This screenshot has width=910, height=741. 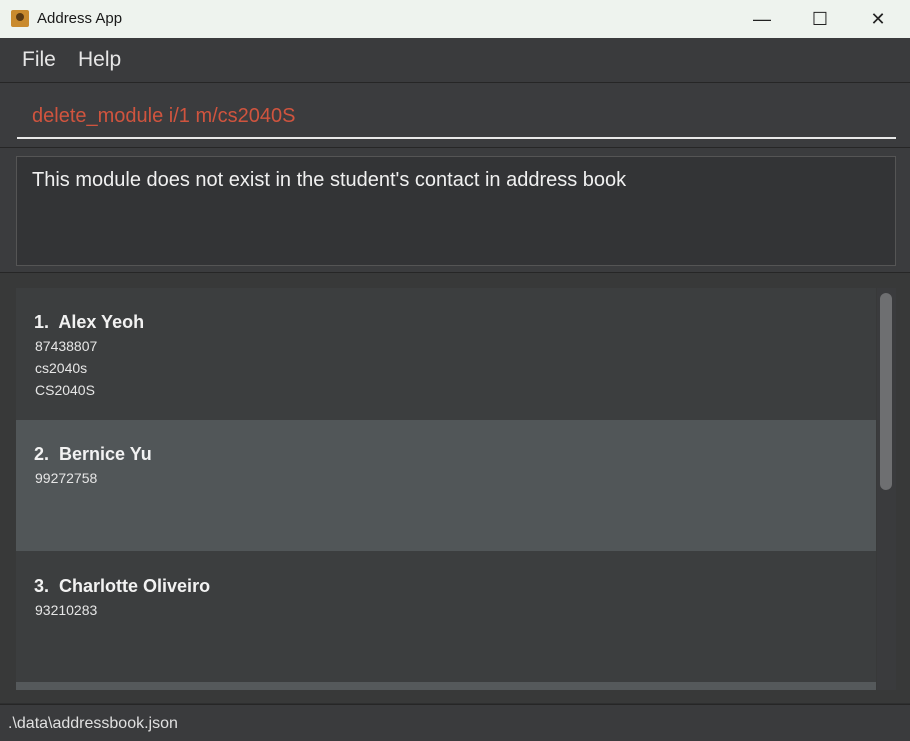 I want to click on person-module: CS2040S, so click(x=65, y=390).